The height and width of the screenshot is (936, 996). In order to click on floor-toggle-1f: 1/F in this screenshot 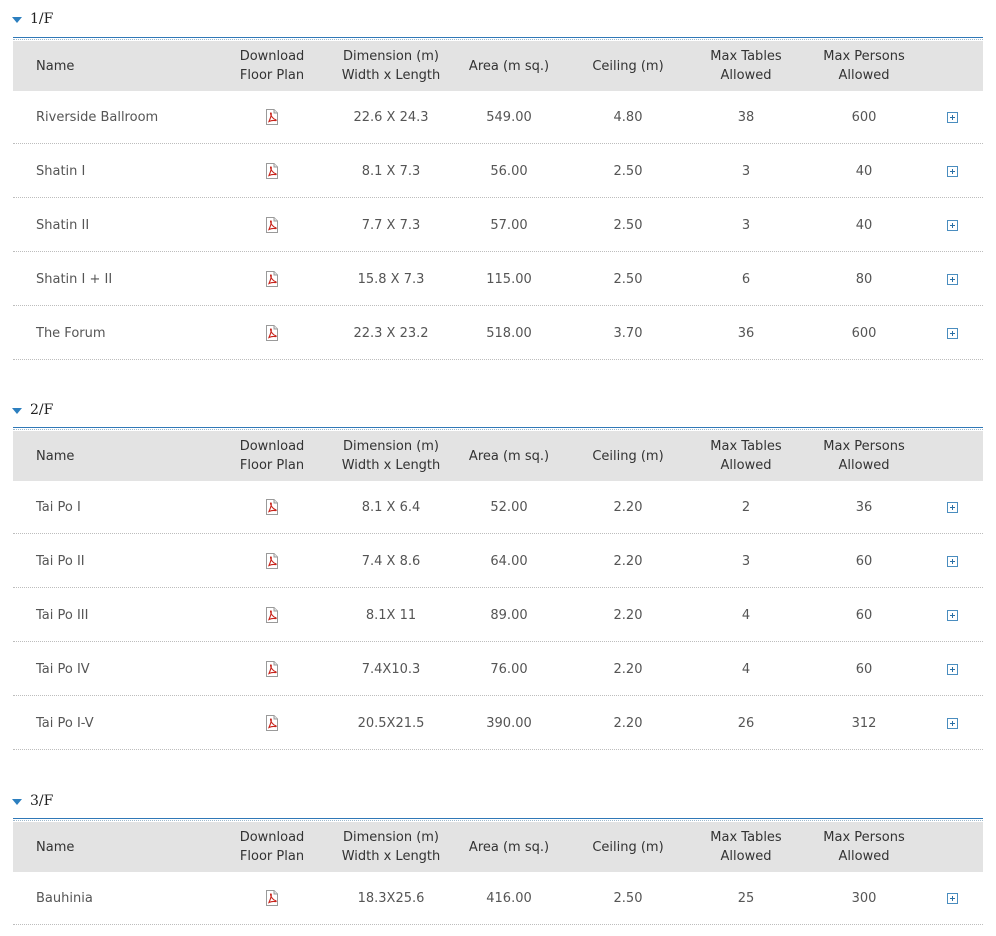, I will do `click(32, 19)`.